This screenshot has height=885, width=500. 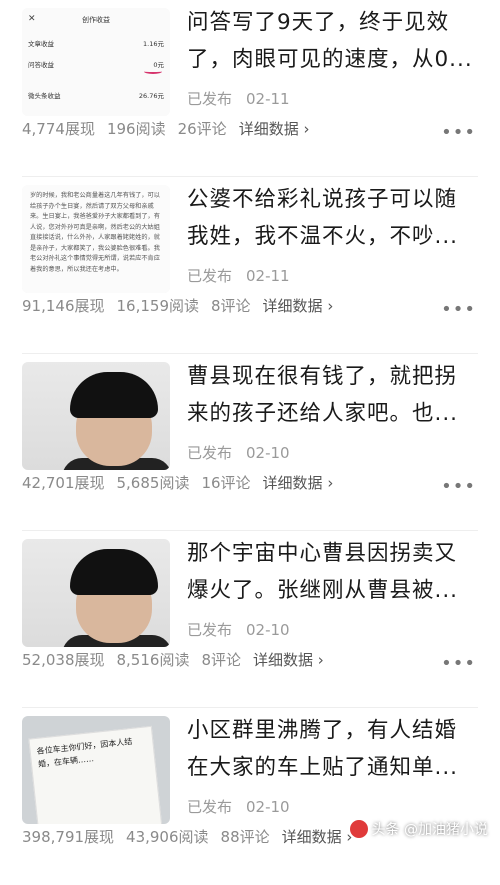 I want to click on underline-mark, so click(x=153, y=71).